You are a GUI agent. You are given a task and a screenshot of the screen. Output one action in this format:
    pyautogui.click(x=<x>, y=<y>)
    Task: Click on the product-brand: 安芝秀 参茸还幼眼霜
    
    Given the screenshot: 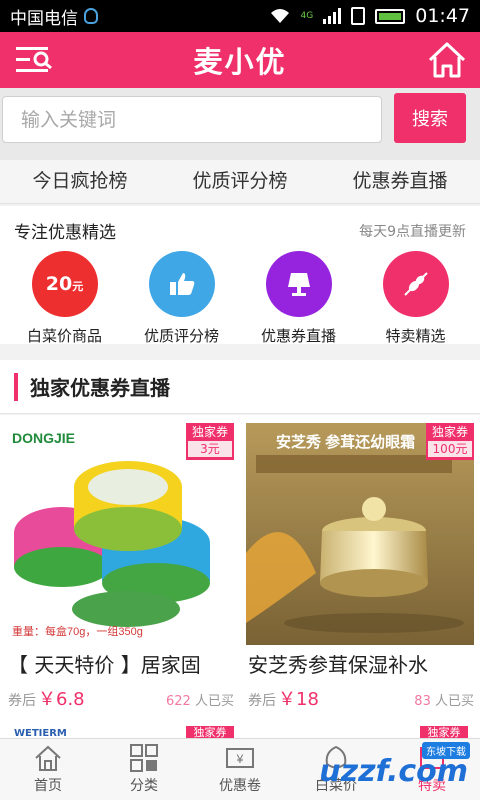 What is the action you would take?
    pyautogui.click(x=345, y=442)
    